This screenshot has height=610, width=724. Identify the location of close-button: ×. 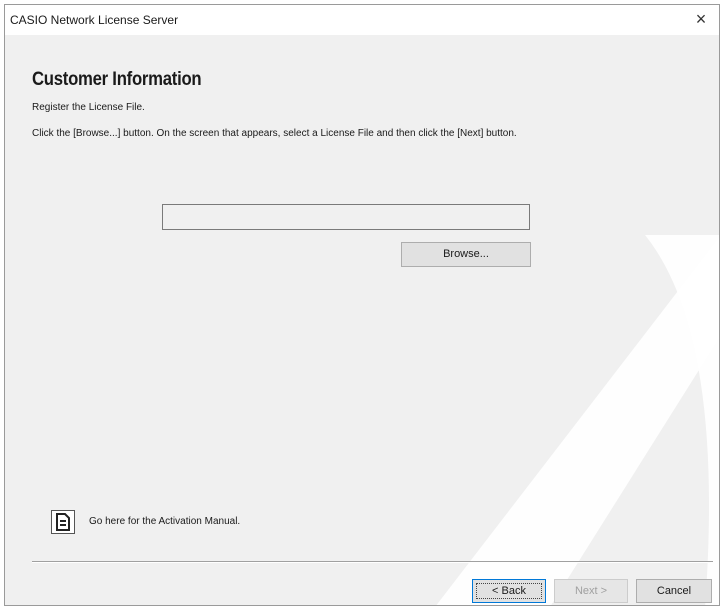
(701, 19).